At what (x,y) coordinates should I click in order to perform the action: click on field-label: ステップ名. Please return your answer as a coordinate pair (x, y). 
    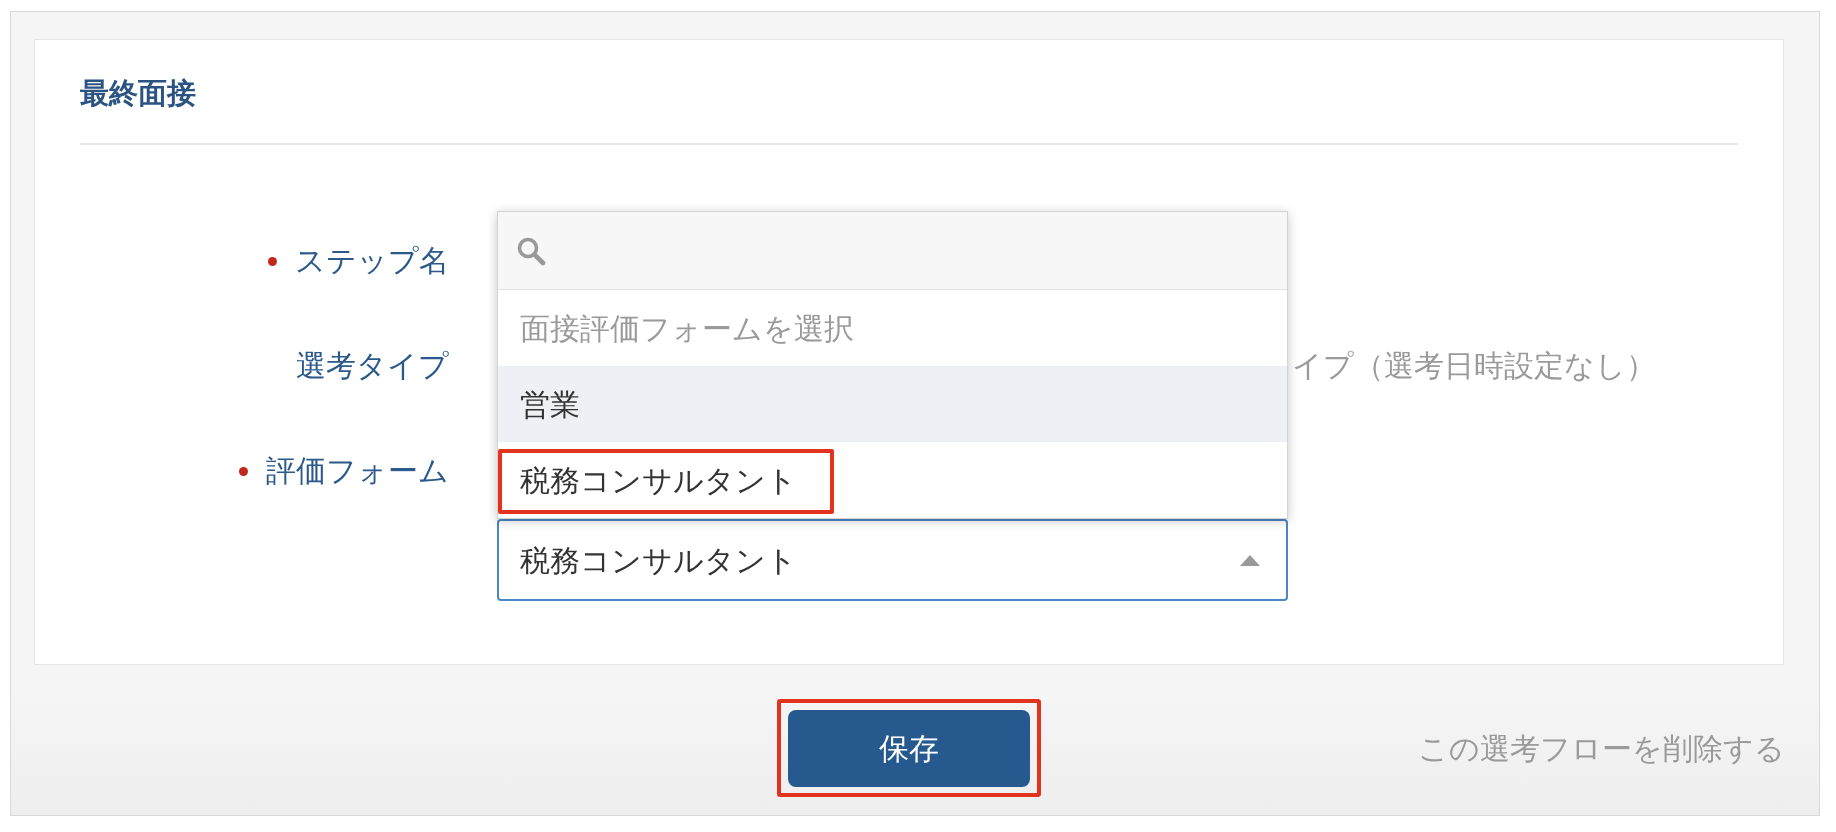
    Looking at the image, I should click on (372, 261).